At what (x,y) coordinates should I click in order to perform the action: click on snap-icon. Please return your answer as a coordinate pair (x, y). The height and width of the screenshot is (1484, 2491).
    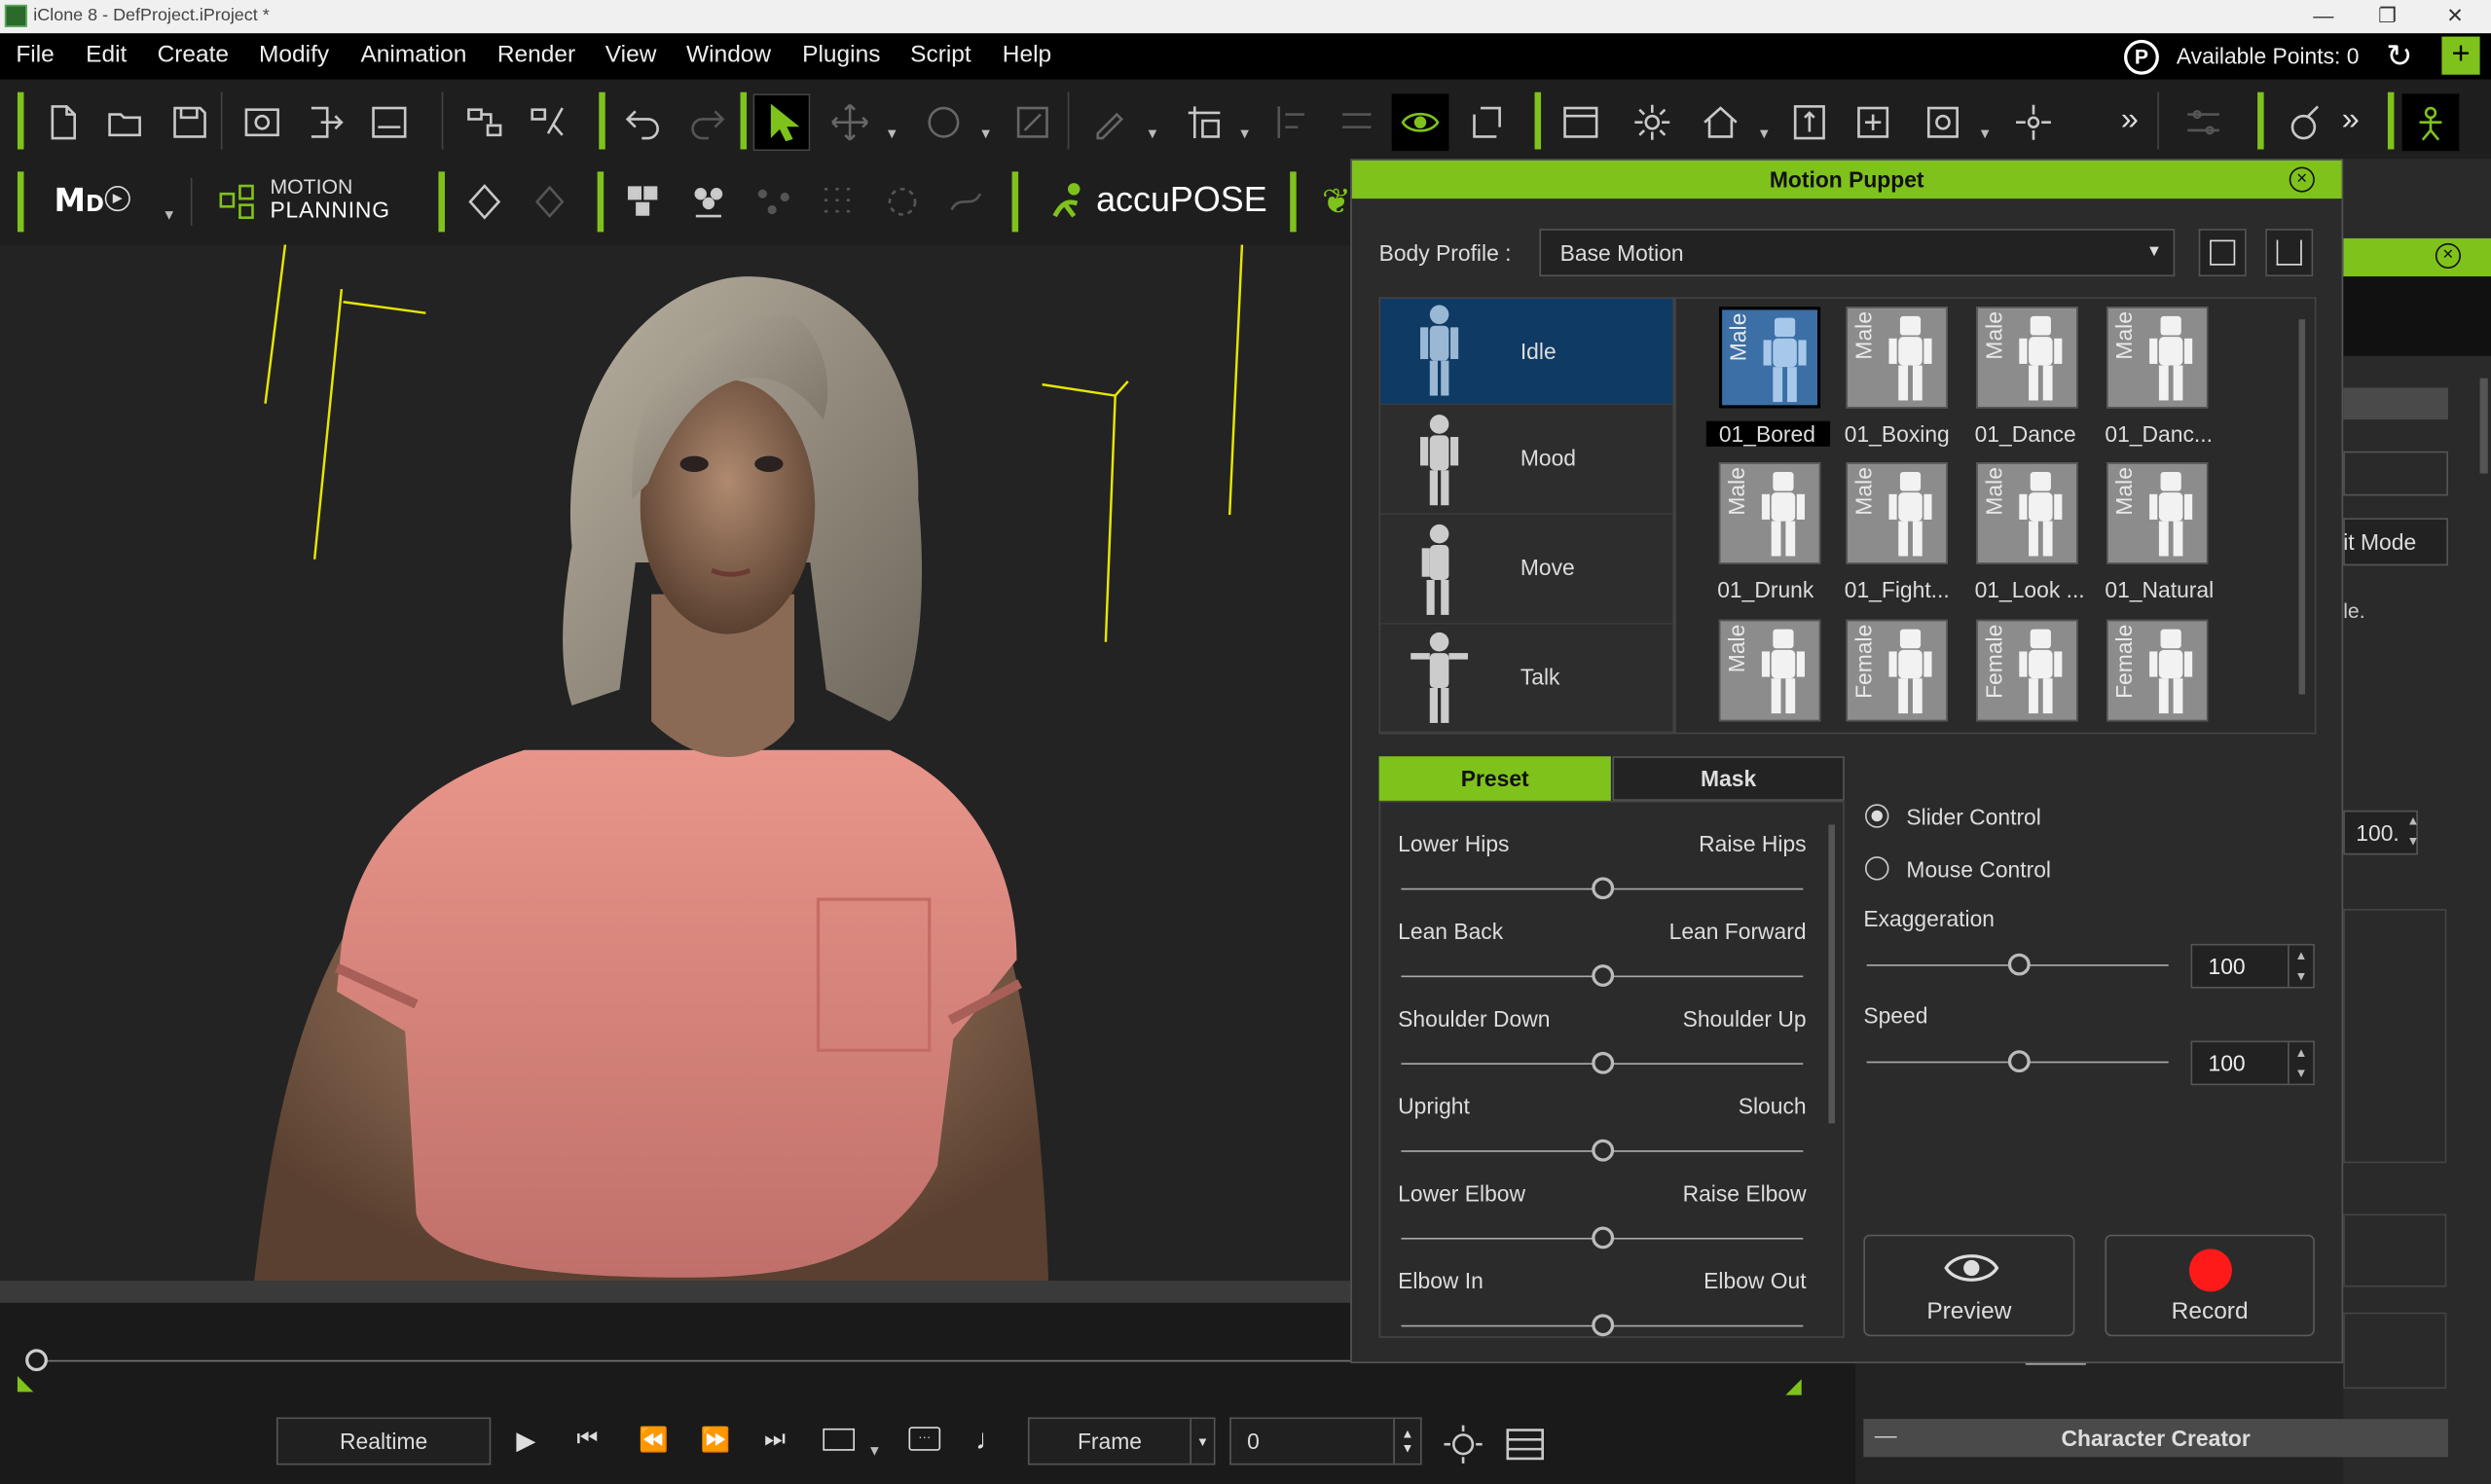
    Looking at the image, I should click on (1204, 122).